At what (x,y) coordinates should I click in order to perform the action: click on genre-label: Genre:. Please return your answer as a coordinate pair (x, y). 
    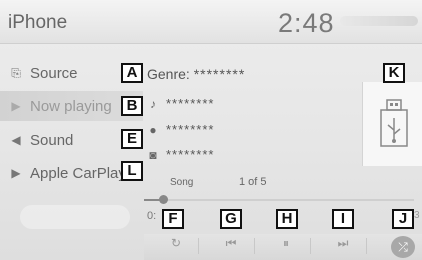
    Looking at the image, I should click on (168, 74).